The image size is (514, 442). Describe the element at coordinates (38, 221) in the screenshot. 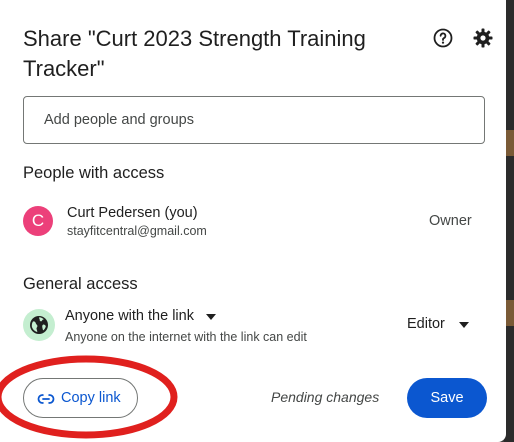

I see `avatar: C` at that location.